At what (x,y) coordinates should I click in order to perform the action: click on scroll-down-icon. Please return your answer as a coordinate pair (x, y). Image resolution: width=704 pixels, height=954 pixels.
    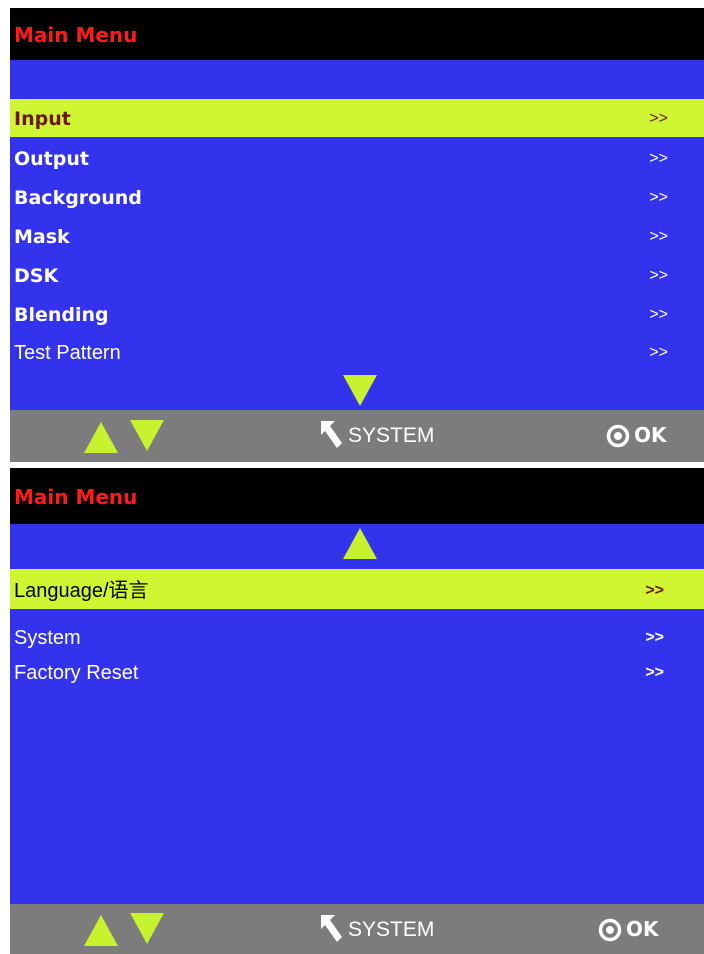
    Looking at the image, I should click on (360, 390).